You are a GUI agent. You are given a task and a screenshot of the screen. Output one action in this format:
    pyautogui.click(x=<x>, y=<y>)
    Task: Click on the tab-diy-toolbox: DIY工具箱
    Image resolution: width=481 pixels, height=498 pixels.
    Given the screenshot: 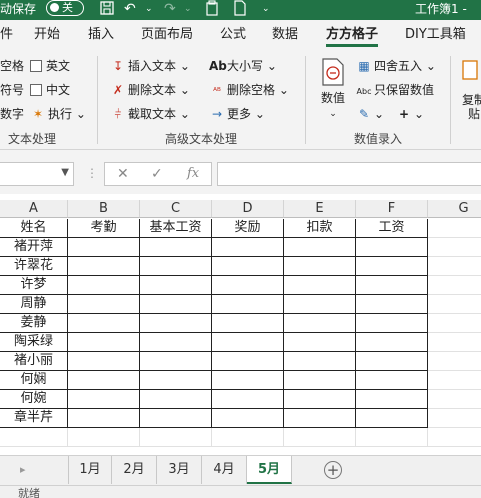 What is the action you would take?
    pyautogui.click(x=435, y=35)
    